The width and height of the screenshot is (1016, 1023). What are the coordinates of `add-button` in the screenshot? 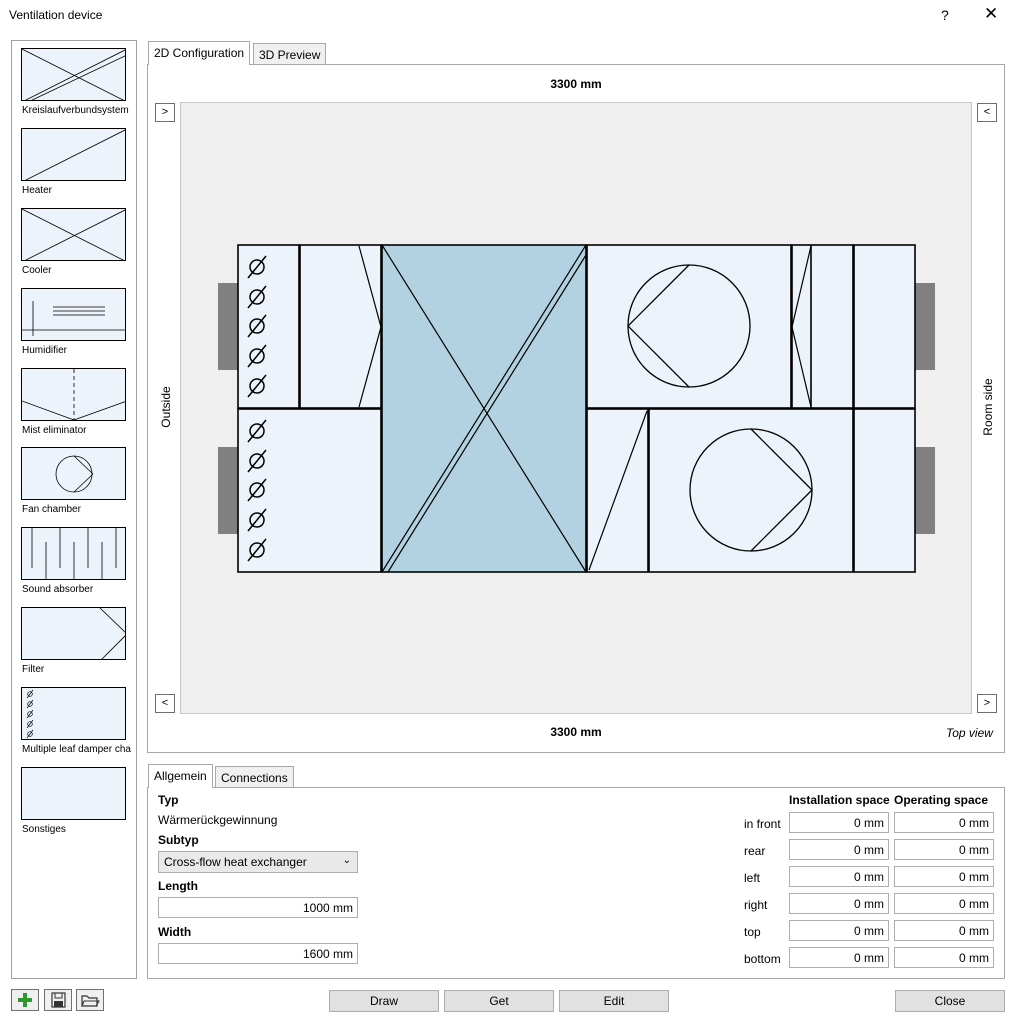 It's located at (25, 1000).